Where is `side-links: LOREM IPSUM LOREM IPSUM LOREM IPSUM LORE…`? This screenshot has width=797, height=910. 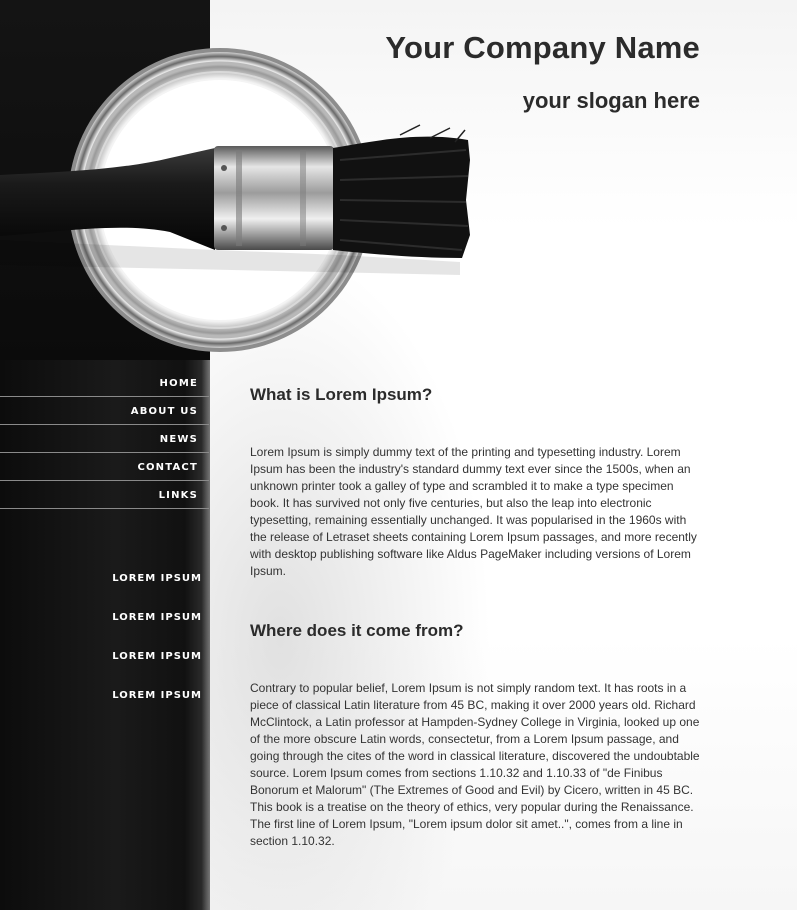 side-links: LOREM IPSUM LOREM IPSUM LOREM IPSUM LORE… is located at coordinates (104, 651).